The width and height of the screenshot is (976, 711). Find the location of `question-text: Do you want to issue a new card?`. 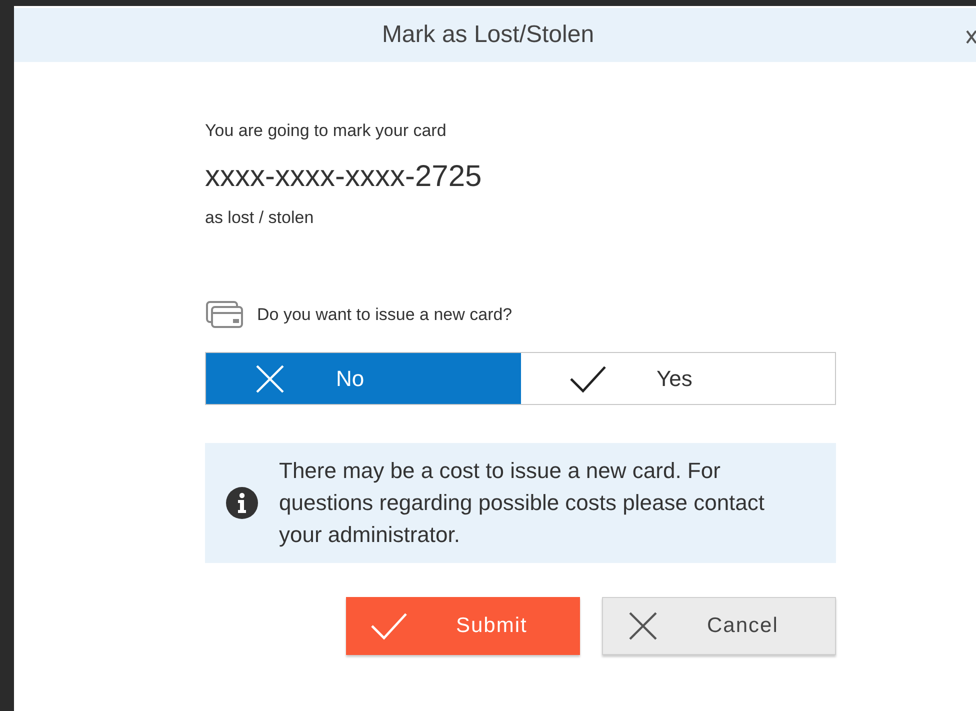

question-text: Do you want to issue a new card? is located at coordinates (384, 315).